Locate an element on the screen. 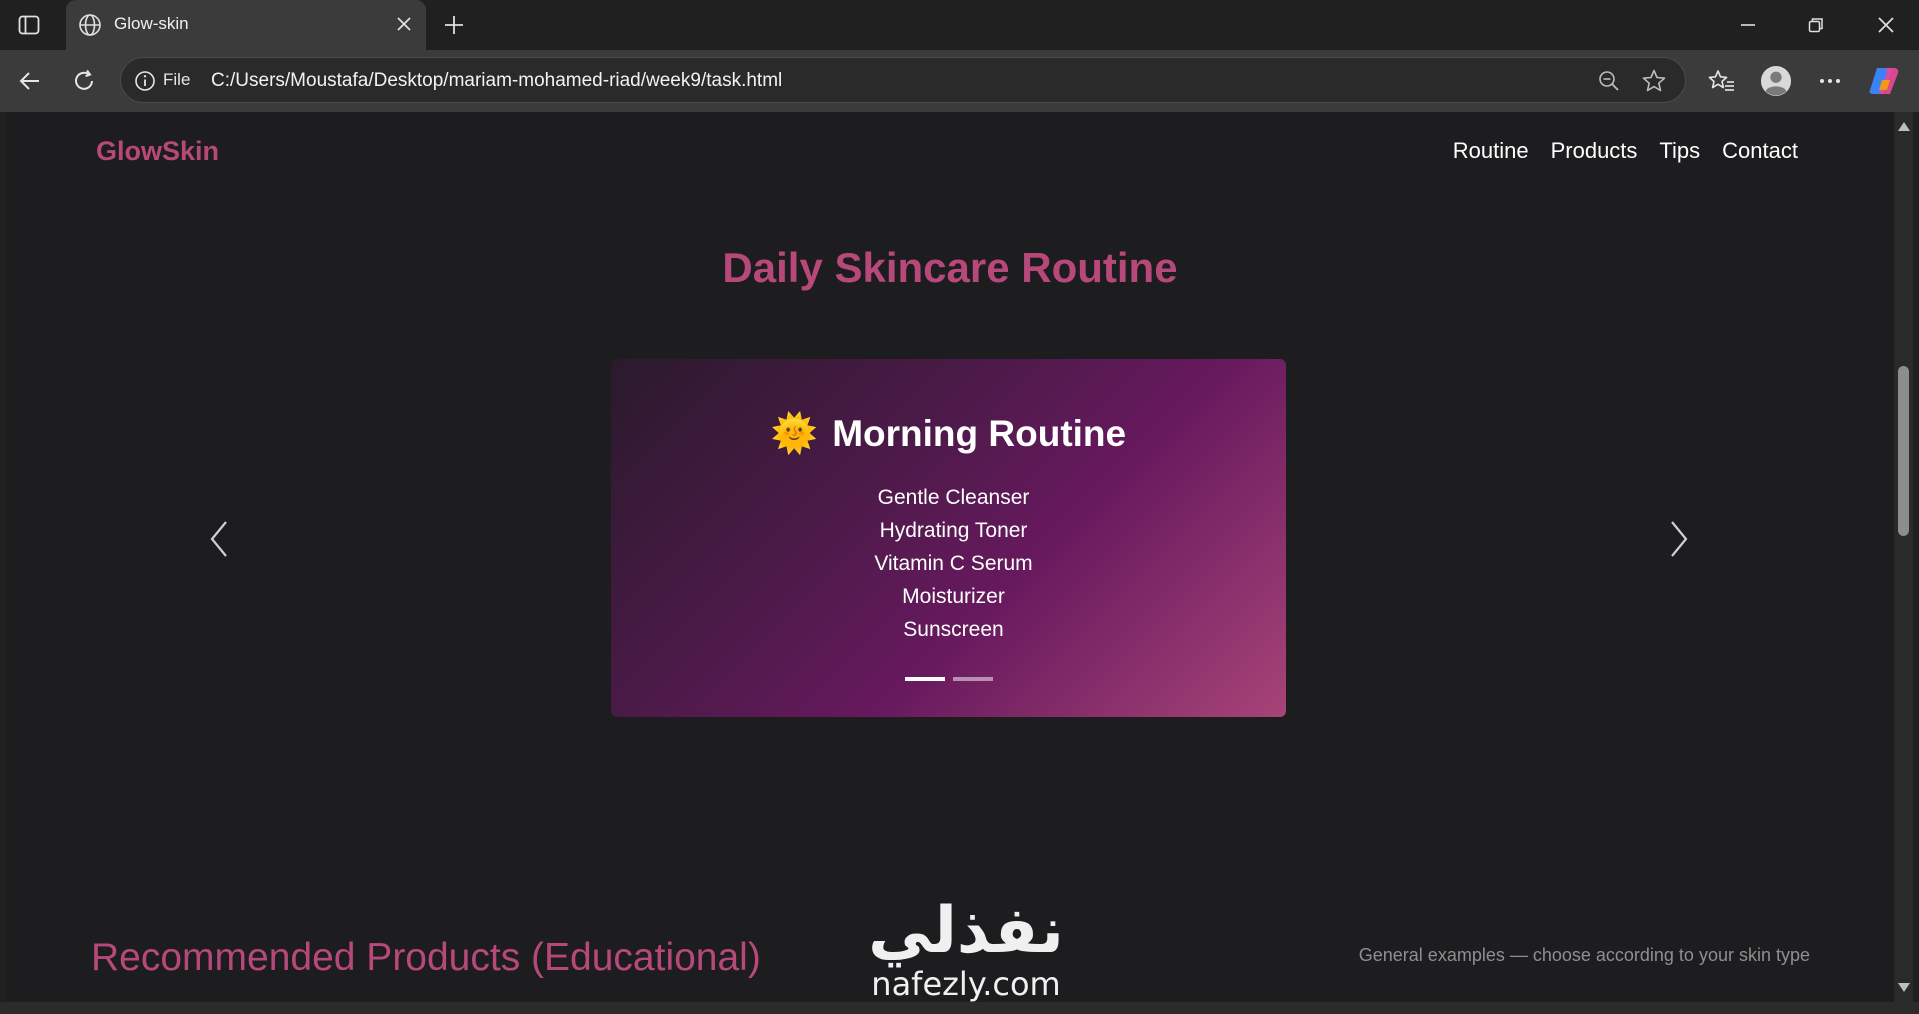  nav-link-contact: Contact is located at coordinates (1760, 151).